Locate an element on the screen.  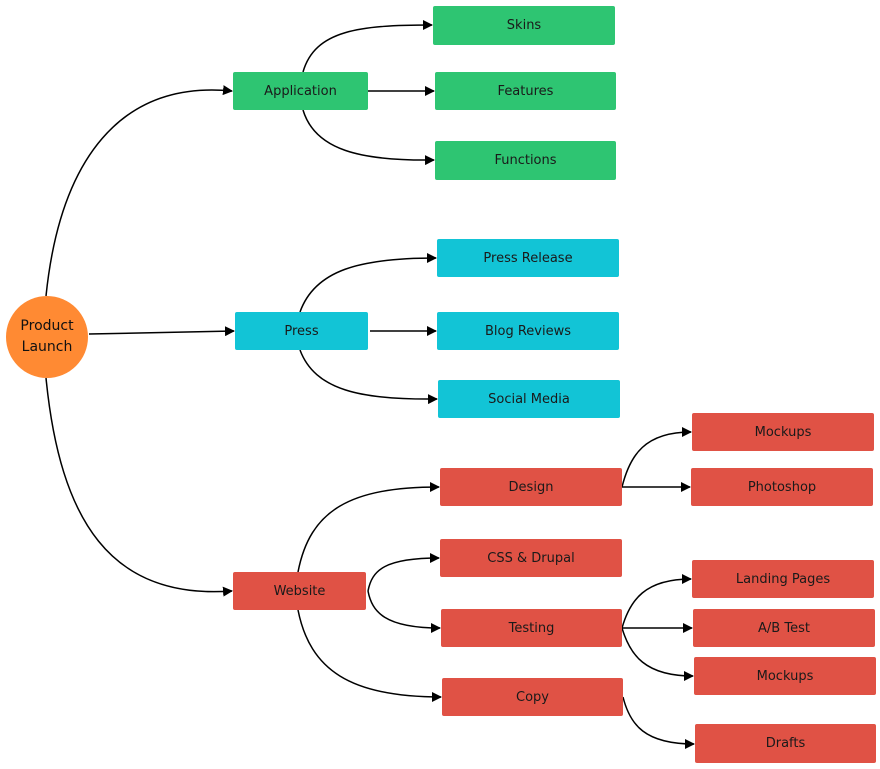
node-product-launch: Product Launch is located at coordinates (47, 337).